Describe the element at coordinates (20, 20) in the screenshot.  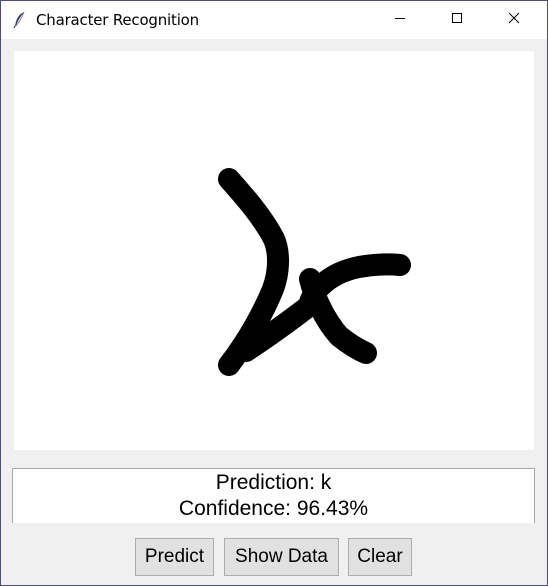
I see `feather-icon` at that location.